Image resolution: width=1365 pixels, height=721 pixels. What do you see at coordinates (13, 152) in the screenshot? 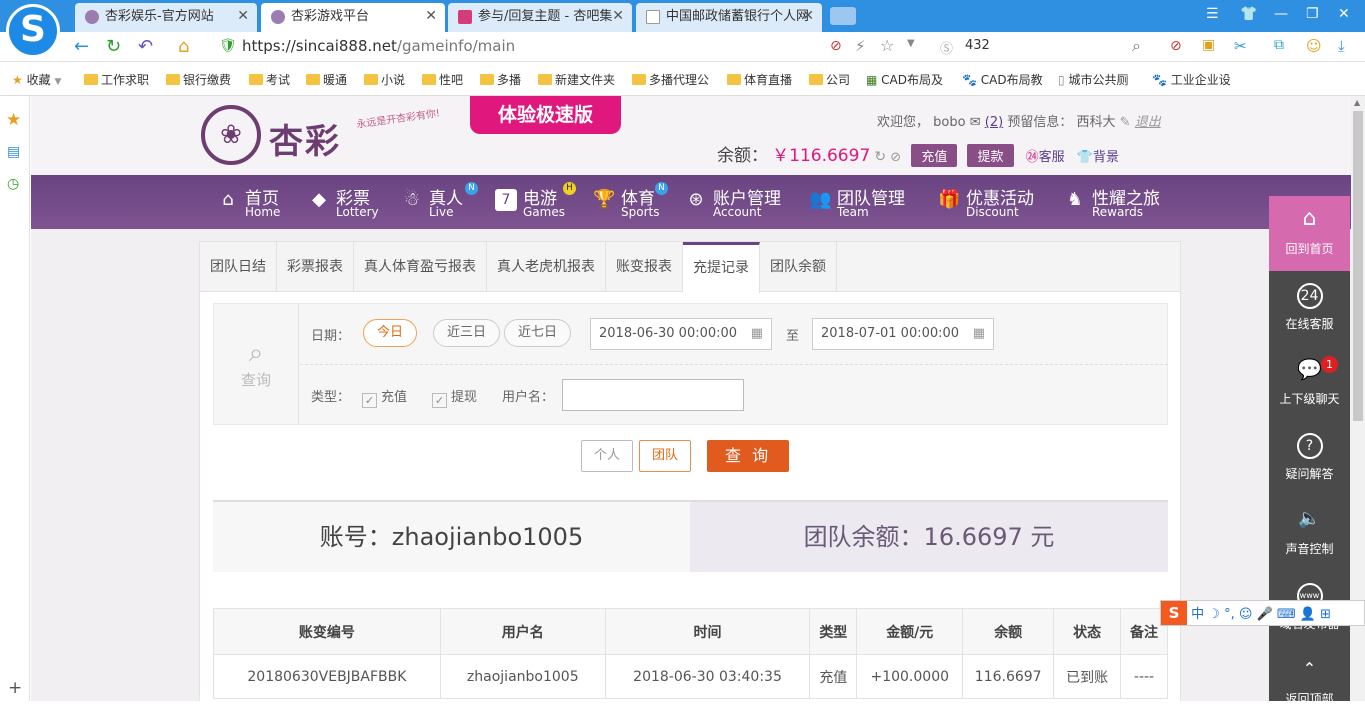
I see `reader-icon: ▤` at bounding box center [13, 152].